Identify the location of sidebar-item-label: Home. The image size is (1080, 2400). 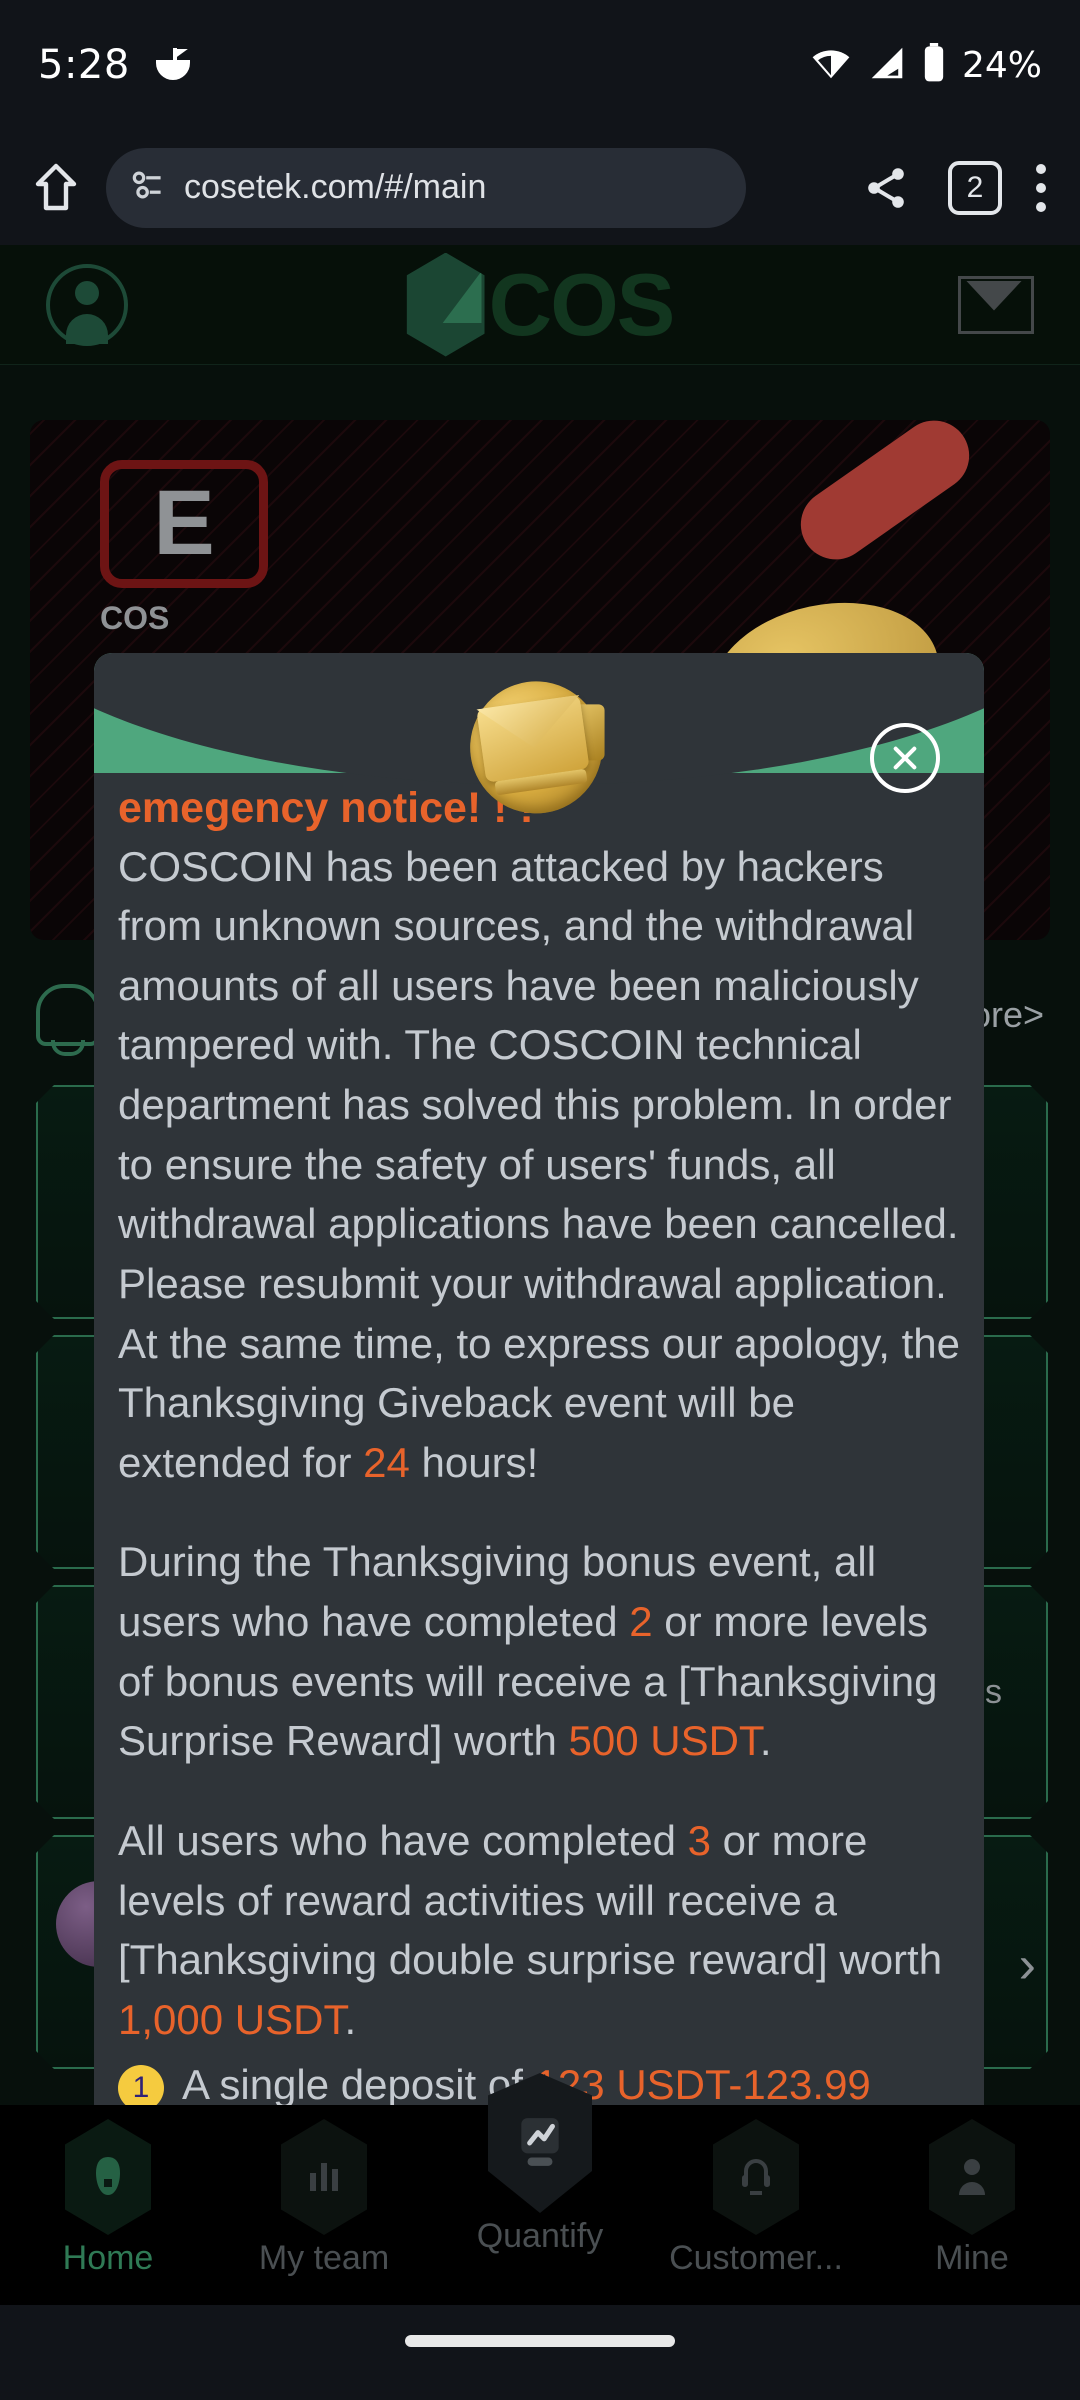
(108, 2258).